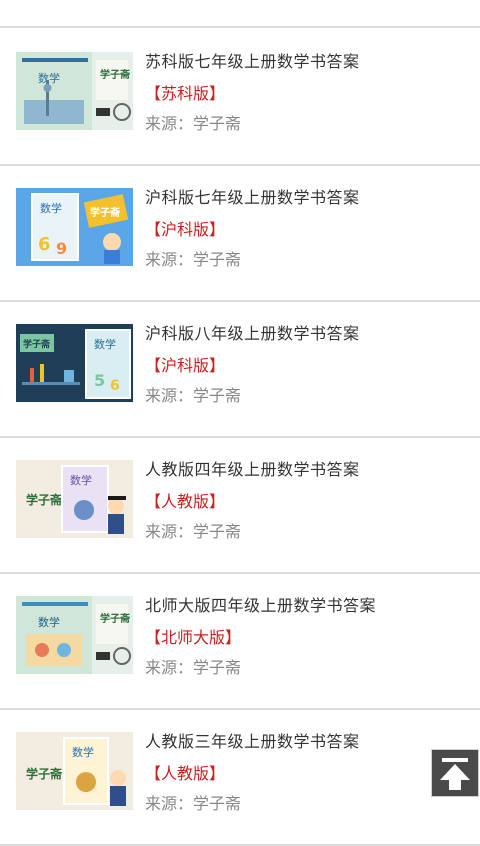 The height and width of the screenshot is (846, 480). I want to click on item-title: 人教版四年级上册数学书答案, so click(252, 468).